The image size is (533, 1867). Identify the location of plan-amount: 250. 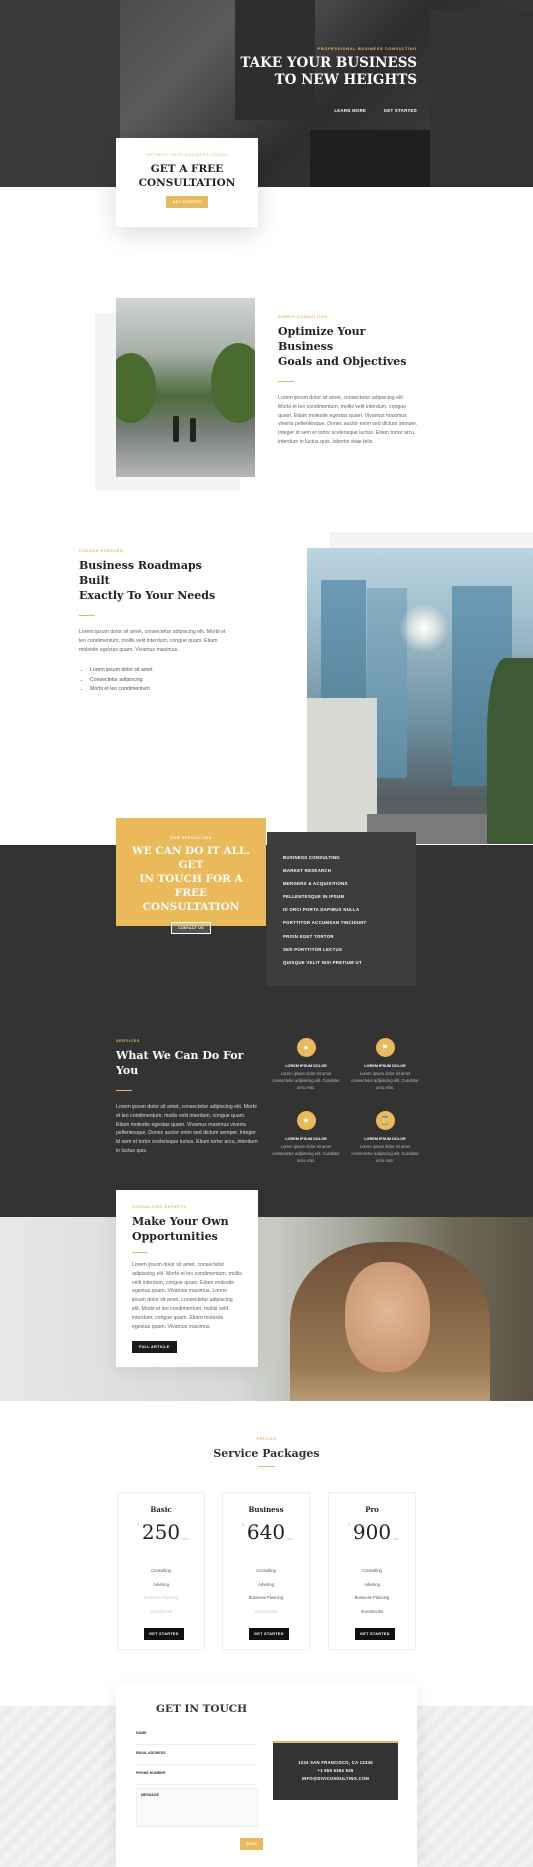
(161, 1532).